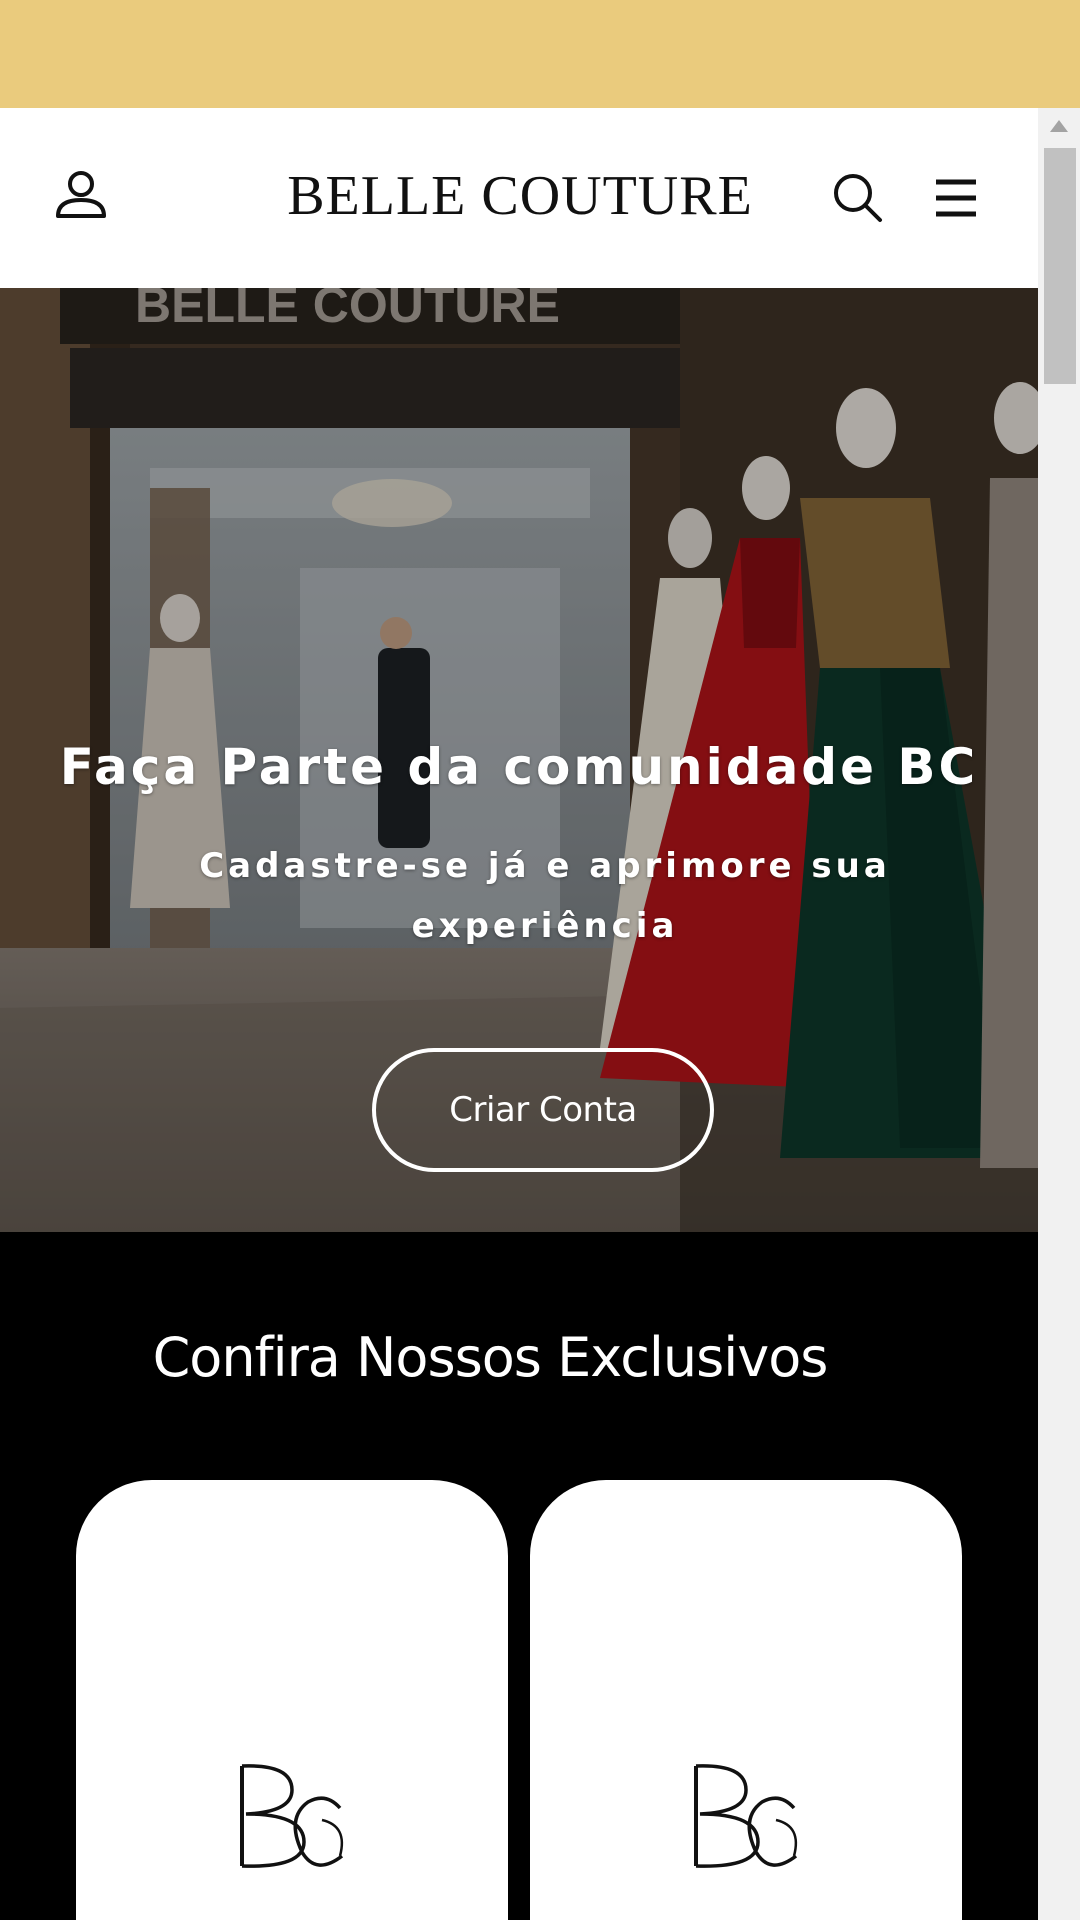  Describe the element at coordinates (540, 54) in the screenshot. I see `top-banner` at that location.